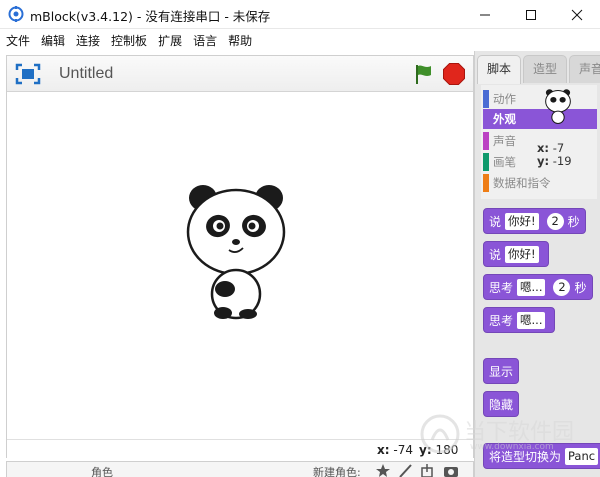 The width and height of the screenshot is (600, 477). I want to click on sprite-y-value: -19, so click(562, 161).